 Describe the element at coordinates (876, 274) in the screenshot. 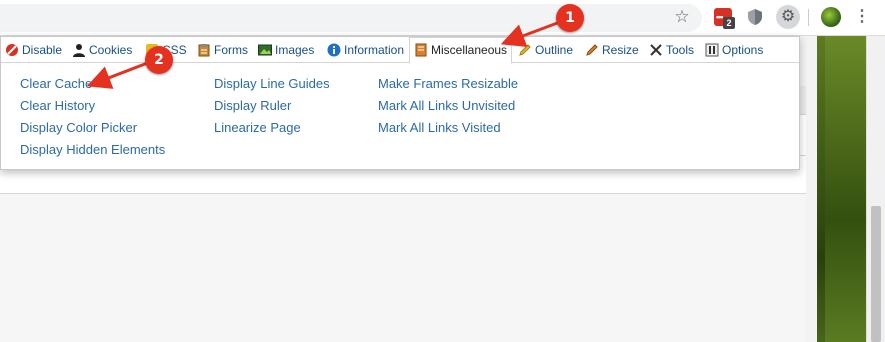

I see `scrollbar-thumb` at that location.